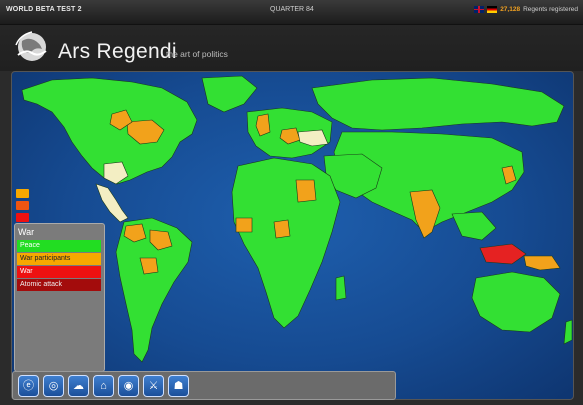  What do you see at coordinates (59, 246) in the screenshot?
I see `legend-peace: Peace` at bounding box center [59, 246].